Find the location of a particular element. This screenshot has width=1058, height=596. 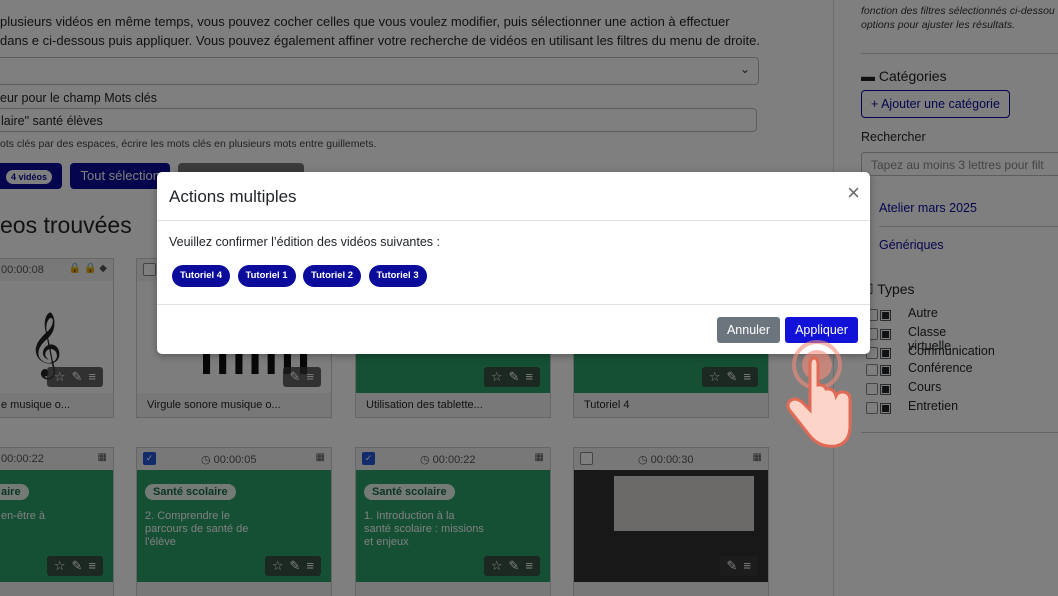

video-chip: Tutoriel 1 is located at coordinates (266, 276).